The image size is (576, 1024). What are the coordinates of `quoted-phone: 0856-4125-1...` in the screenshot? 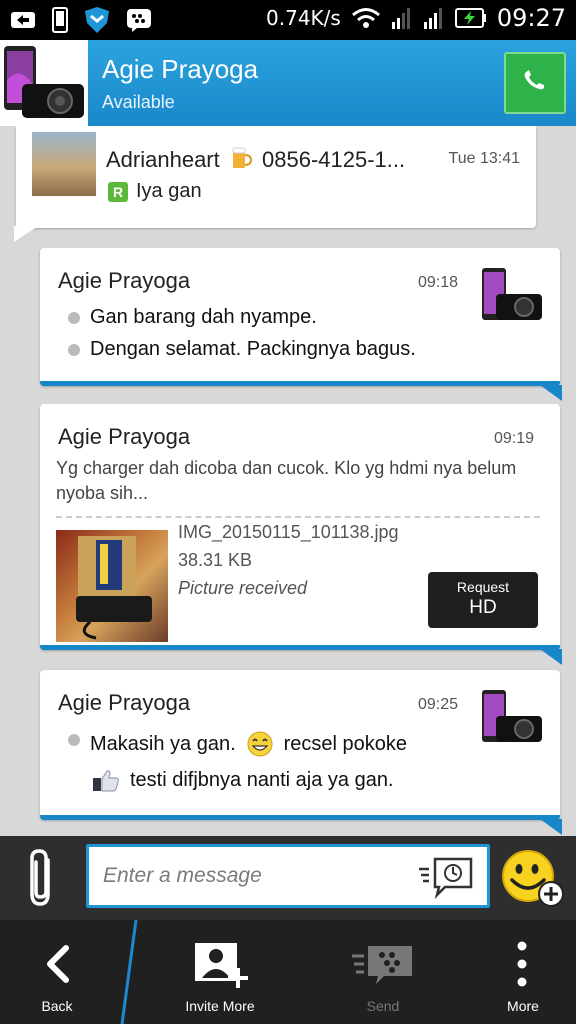 It's located at (334, 159).